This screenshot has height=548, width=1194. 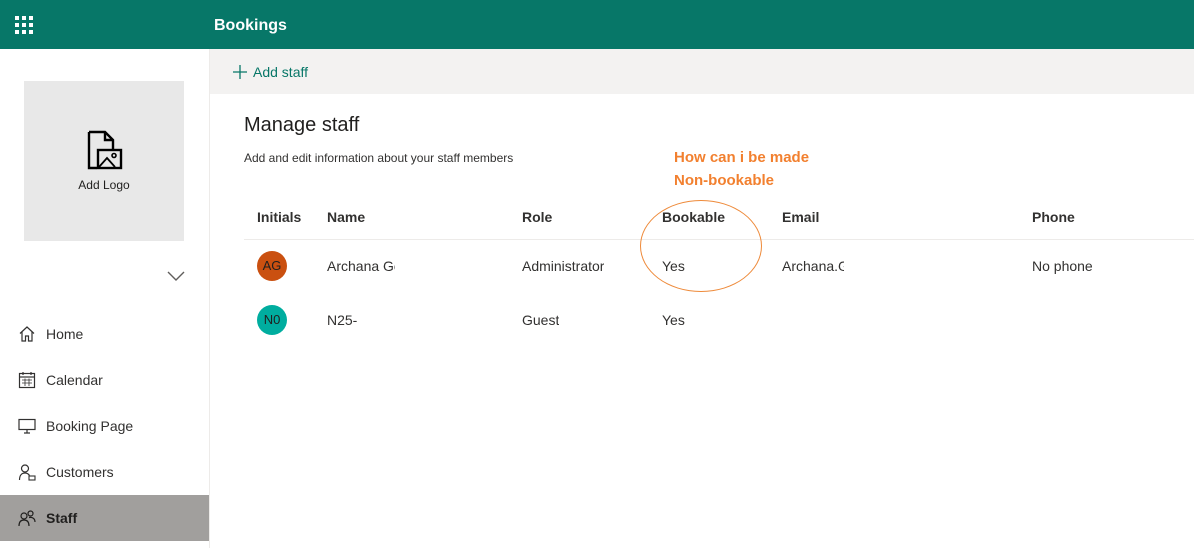 I want to click on command-bar: Add staff, so click(x=702, y=71).